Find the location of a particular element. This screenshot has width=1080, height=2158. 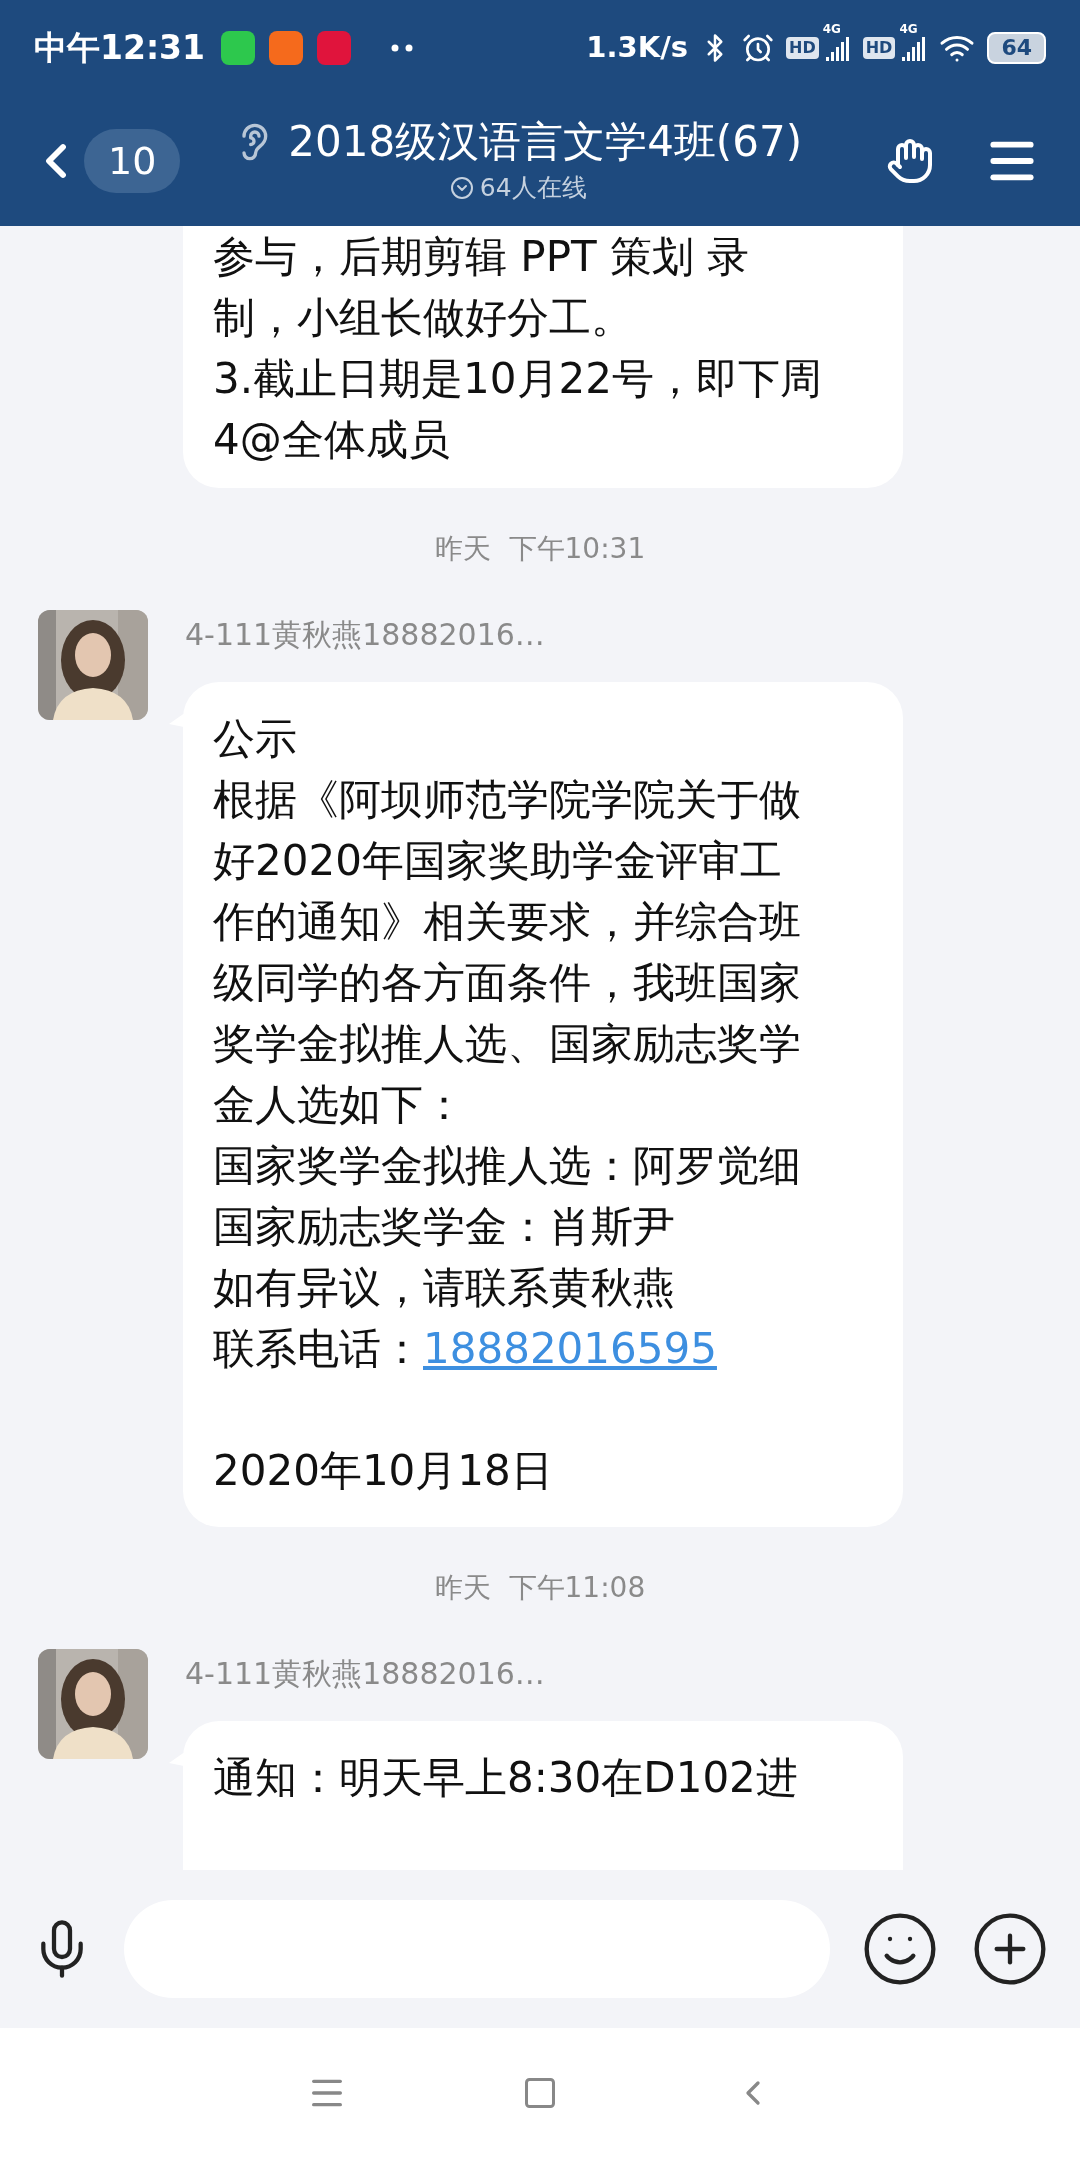

chat-title: 2018级汉语言文学4班(67) is located at coordinates (545, 141).